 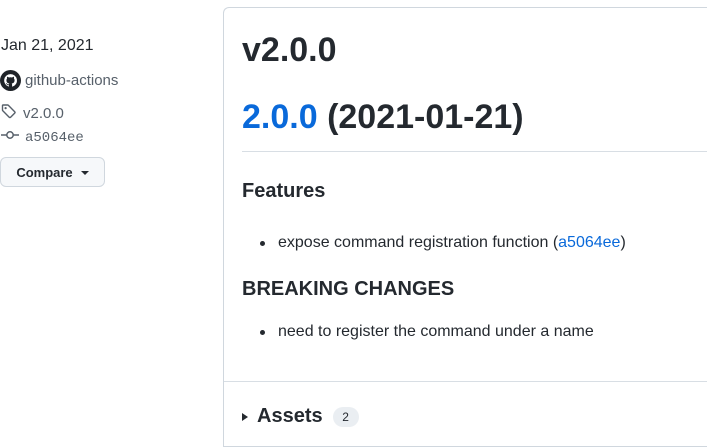 I want to click on tag-icon, so click(x=9, y=113).